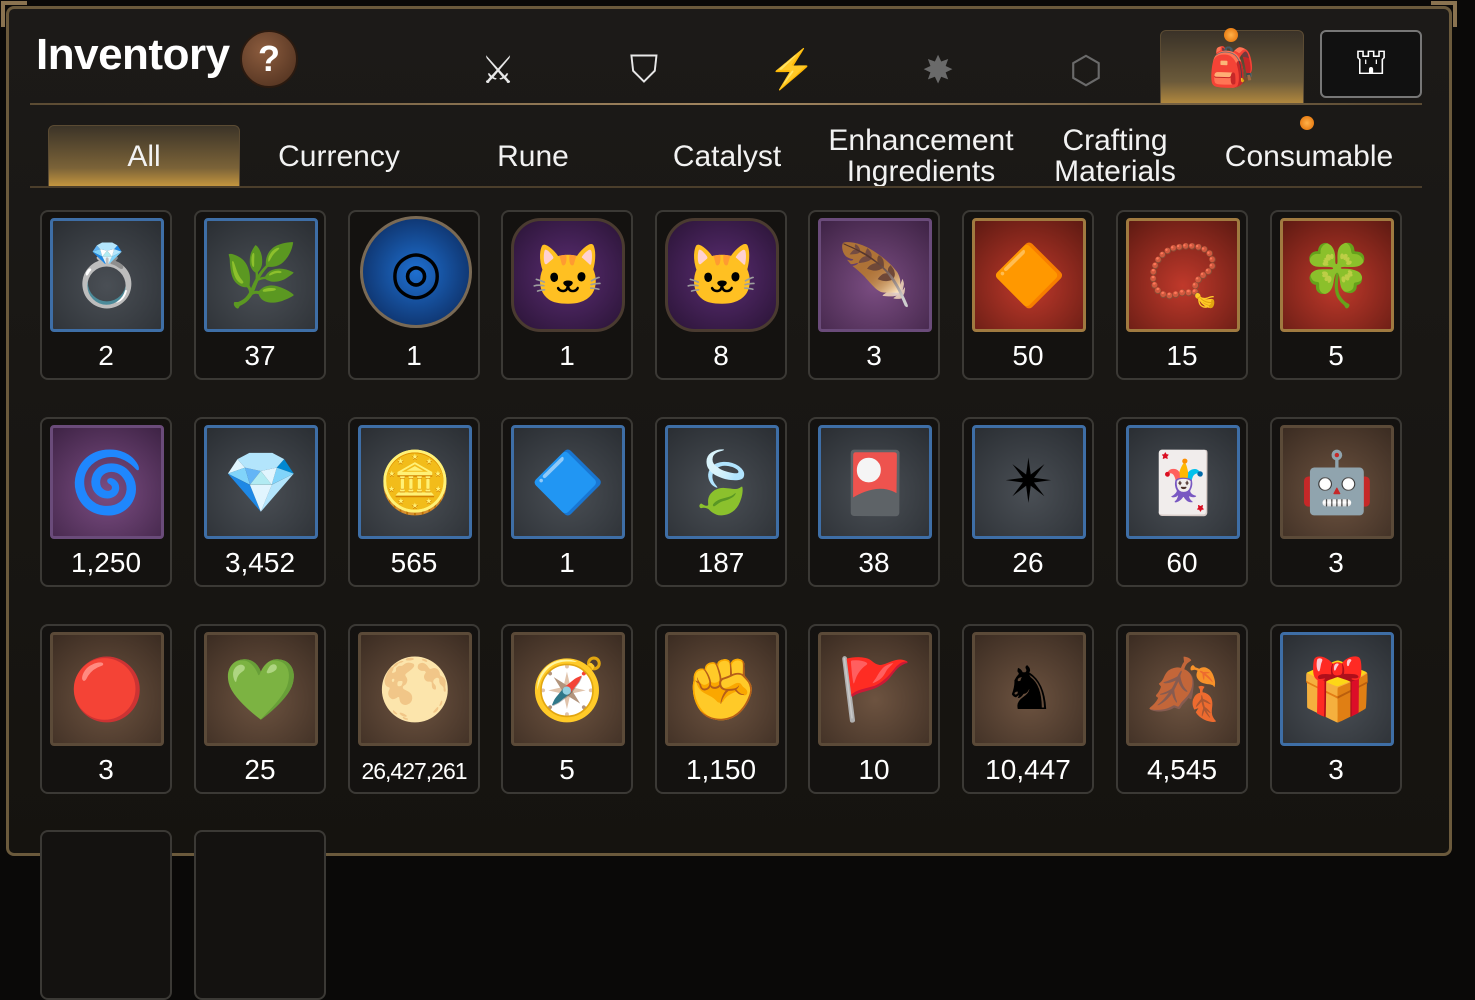 The width and height of the screenshot is (1475, 1000). Describe the element at coordinates (260, 295) in the screenshot. I see `item-slot: 🌿 37` at that location.